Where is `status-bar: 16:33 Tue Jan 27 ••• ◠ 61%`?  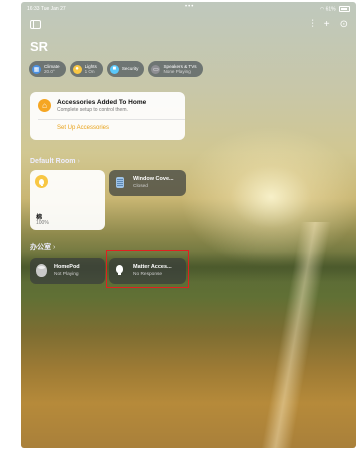
status-bar: 16:33 Tue Jan 27 ••• ◠ 61% is located at coordinates (188, 9).